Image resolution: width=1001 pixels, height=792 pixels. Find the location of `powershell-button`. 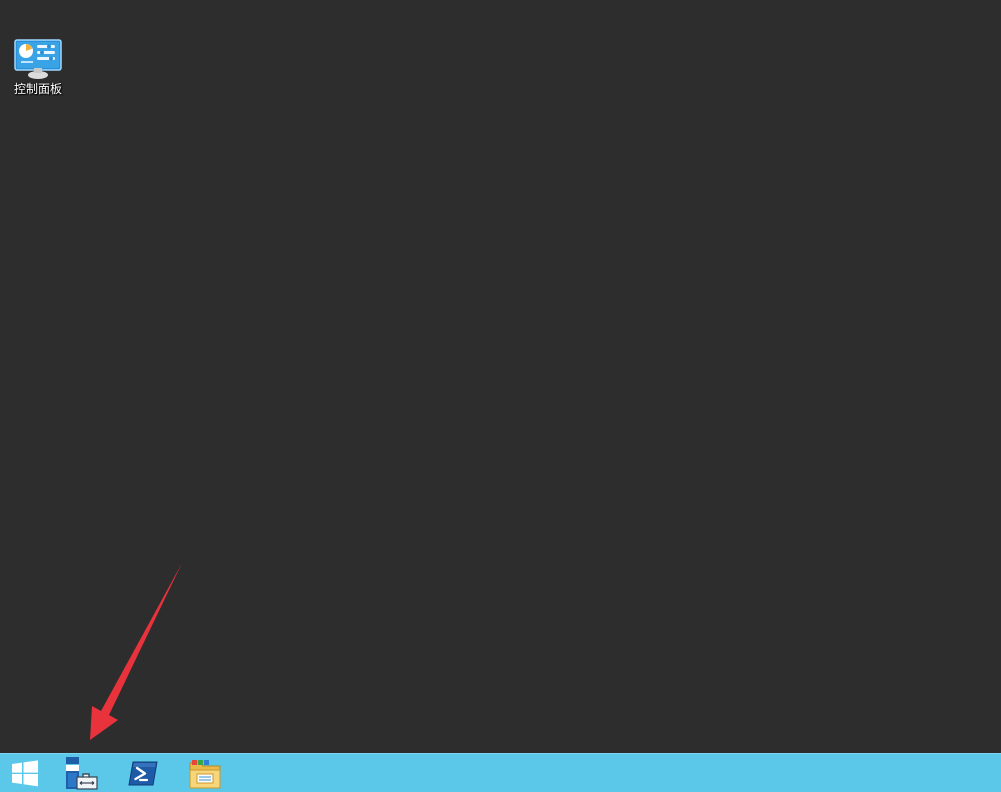

powershell-button is located at coordinates (143, 773).